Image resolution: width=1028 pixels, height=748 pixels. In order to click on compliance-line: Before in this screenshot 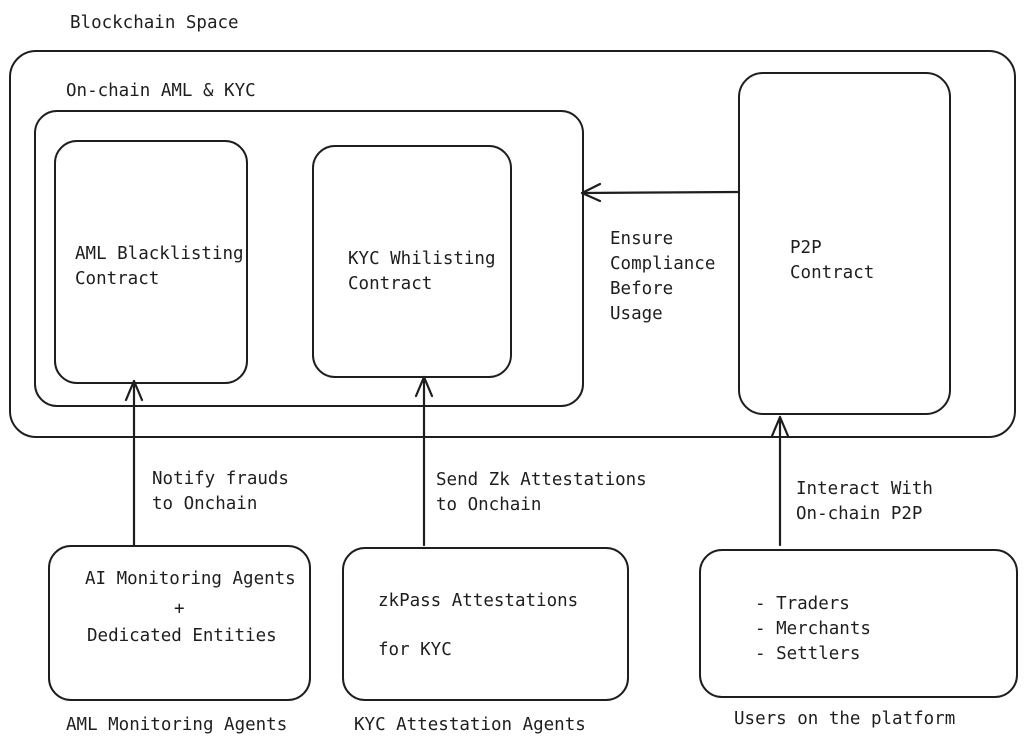, I will do `click(641, 289)`.